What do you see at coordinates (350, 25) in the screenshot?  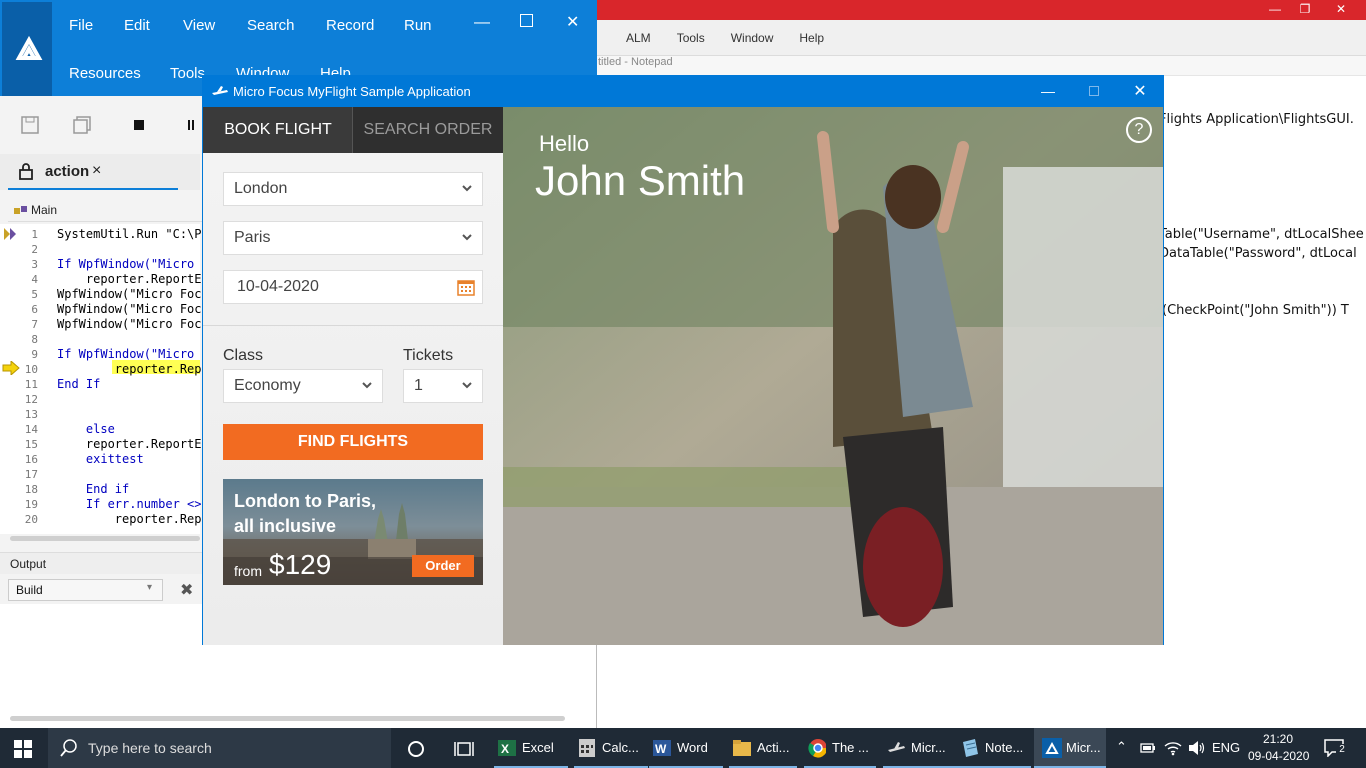 I see `menu-record: Record` at bounding box center [350, 25].